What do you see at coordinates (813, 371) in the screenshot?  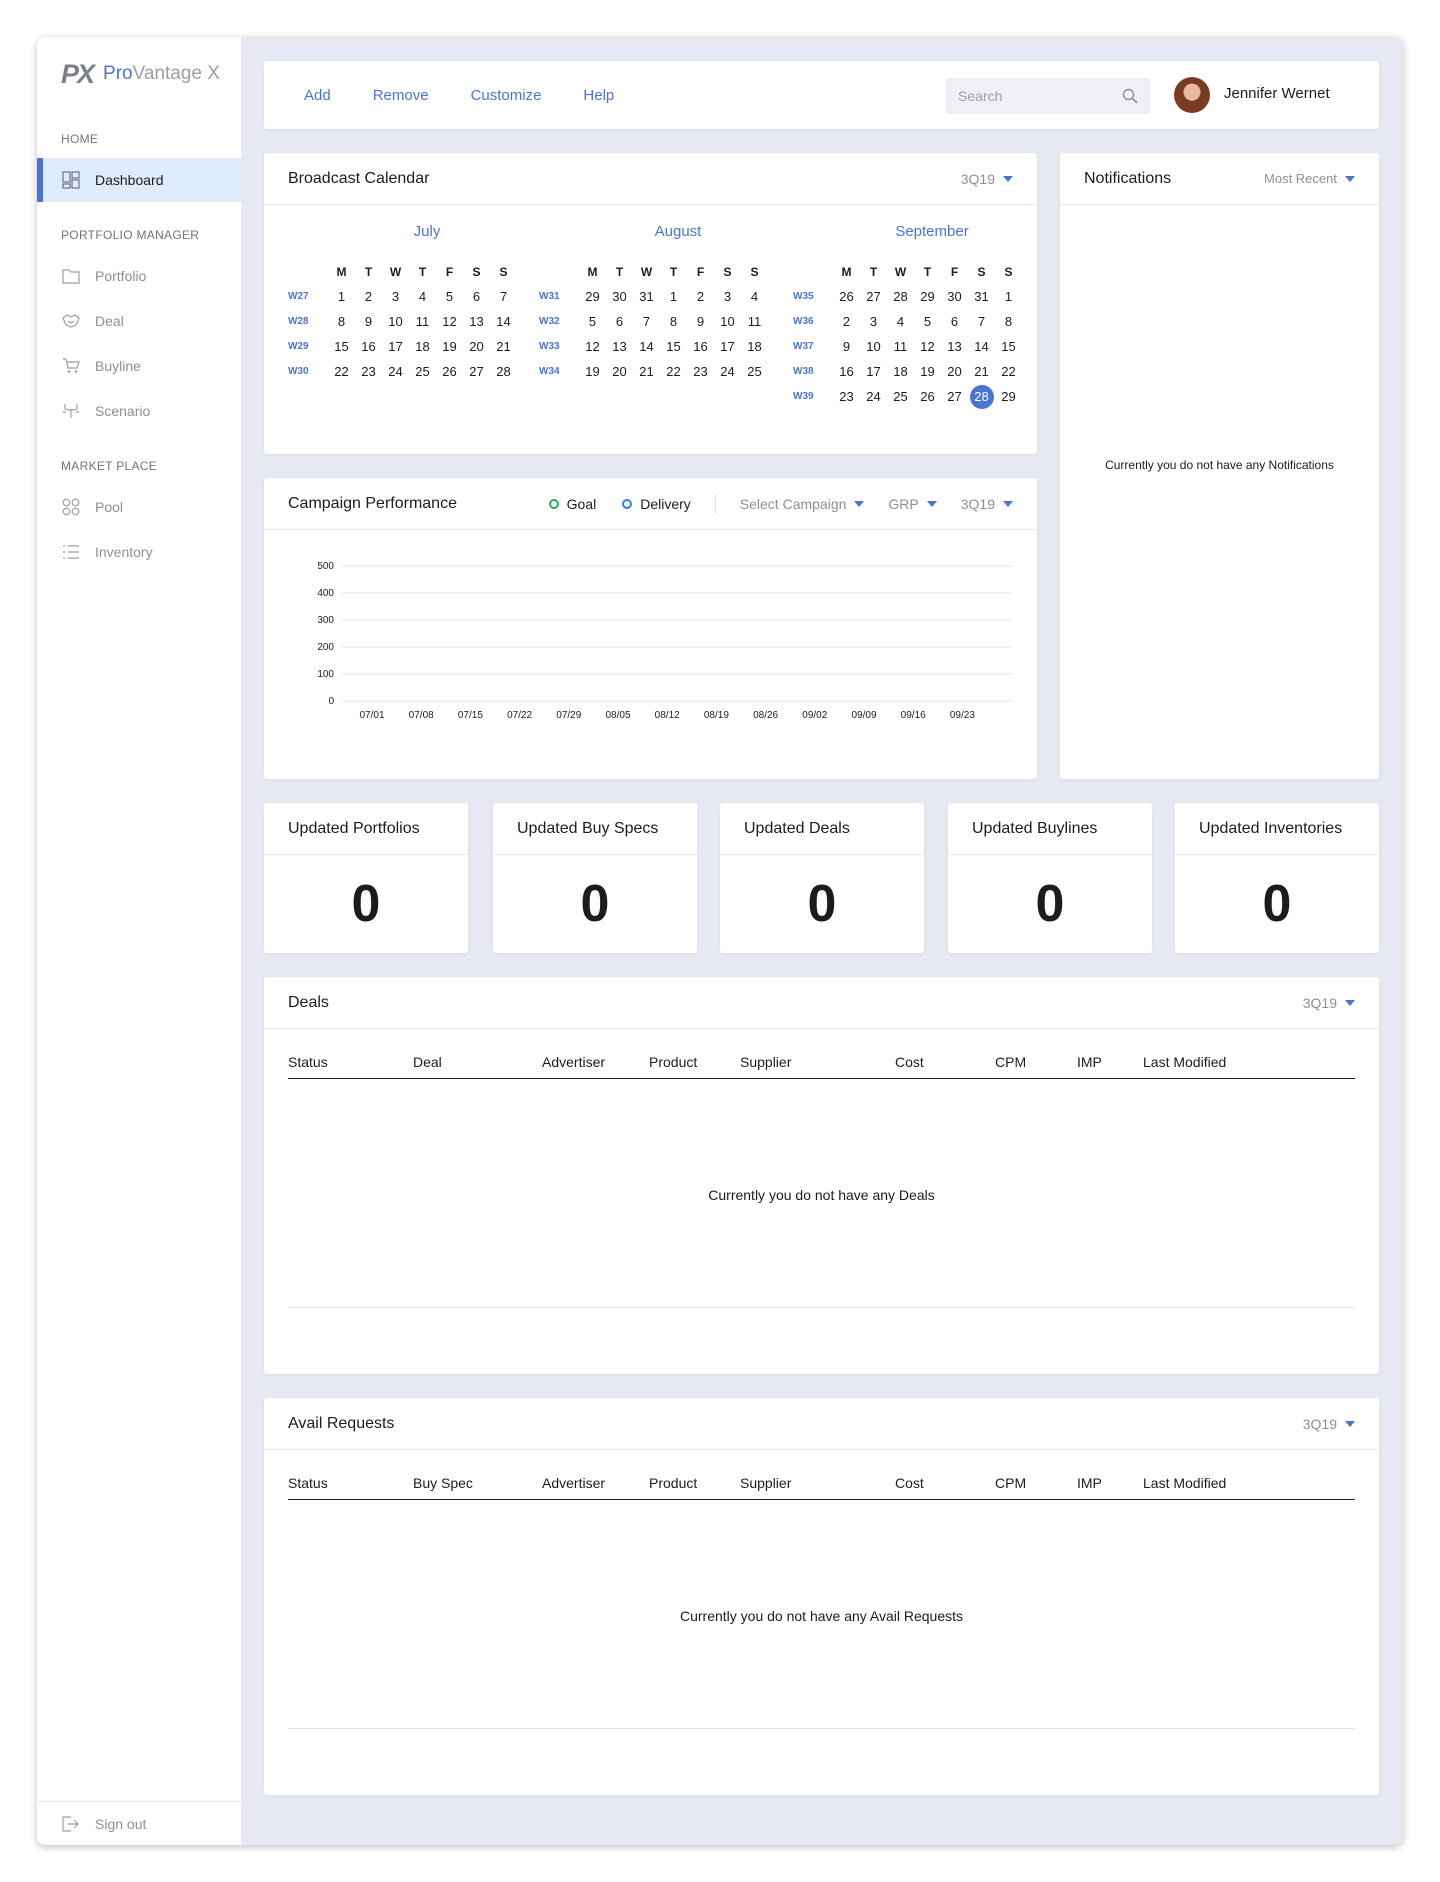 I see `week-label: W38` at bounding box center [813, 371].